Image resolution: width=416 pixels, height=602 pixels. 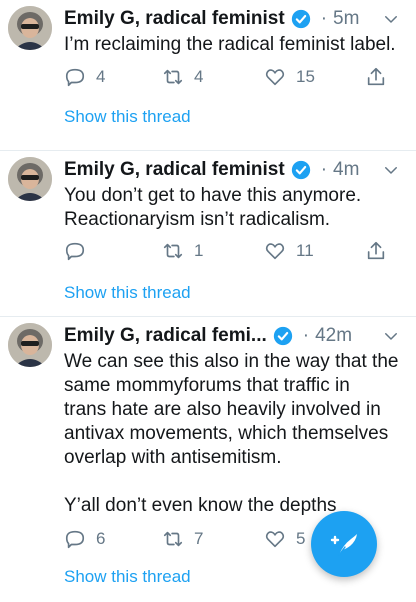 I want to click on tweet-time: 5m, so click(x=346, y=19).